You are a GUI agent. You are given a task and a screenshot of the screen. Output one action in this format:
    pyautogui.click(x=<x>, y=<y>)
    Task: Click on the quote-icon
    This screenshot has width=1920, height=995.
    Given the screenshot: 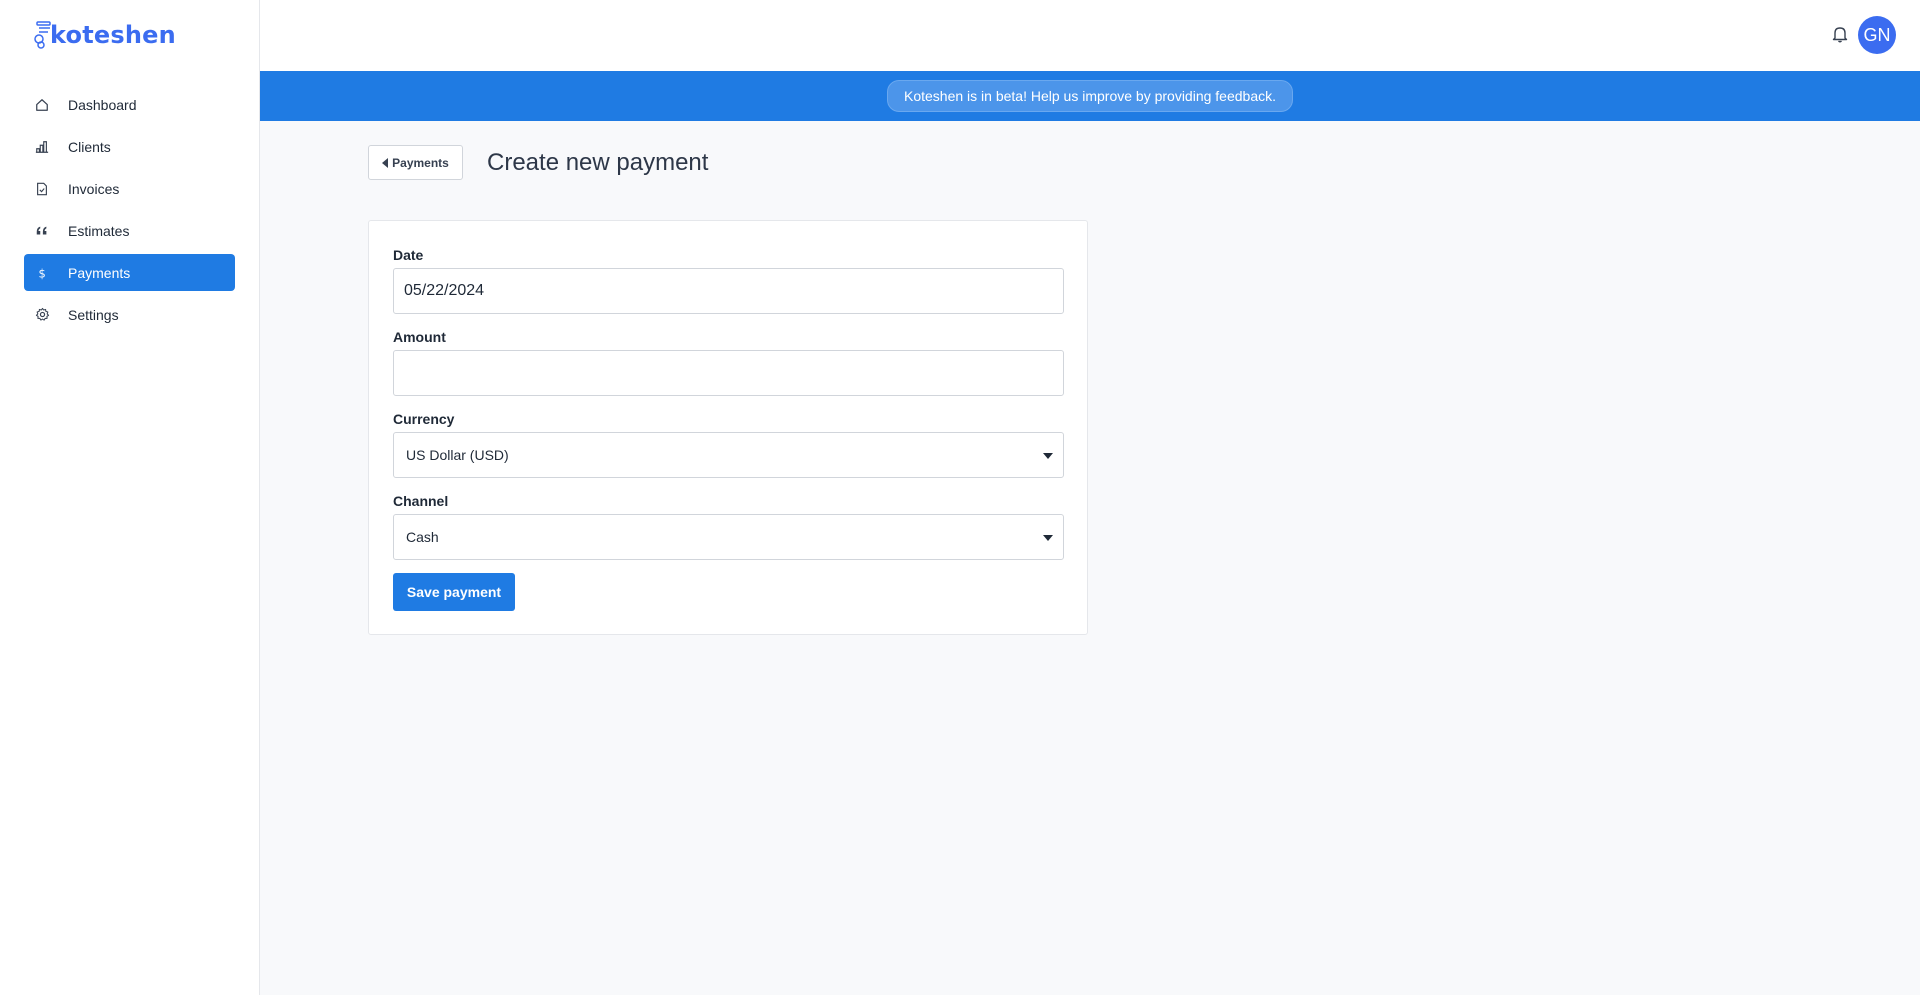 What is the action you would take?
    pyautogui.click(x=42, y=231)
    